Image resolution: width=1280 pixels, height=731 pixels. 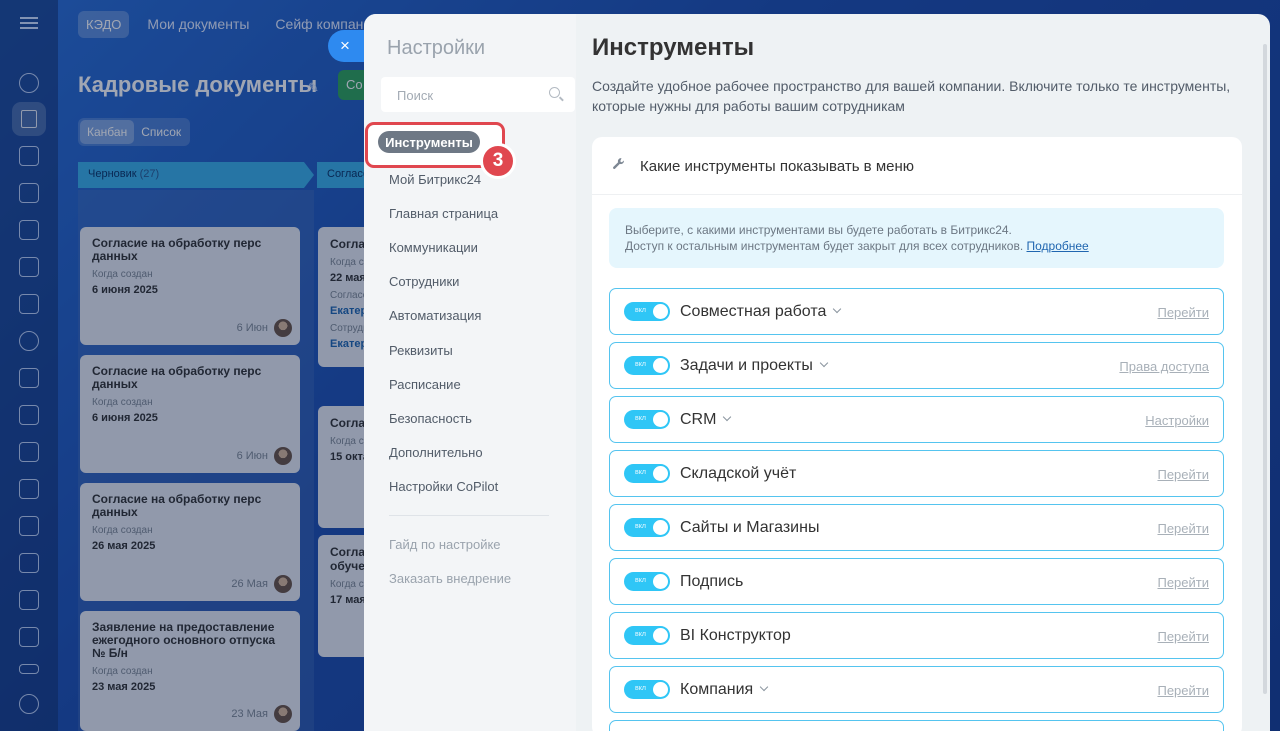 I want to click on tool-name-text: Сайты и Магазины, so click(x=750, y=527).